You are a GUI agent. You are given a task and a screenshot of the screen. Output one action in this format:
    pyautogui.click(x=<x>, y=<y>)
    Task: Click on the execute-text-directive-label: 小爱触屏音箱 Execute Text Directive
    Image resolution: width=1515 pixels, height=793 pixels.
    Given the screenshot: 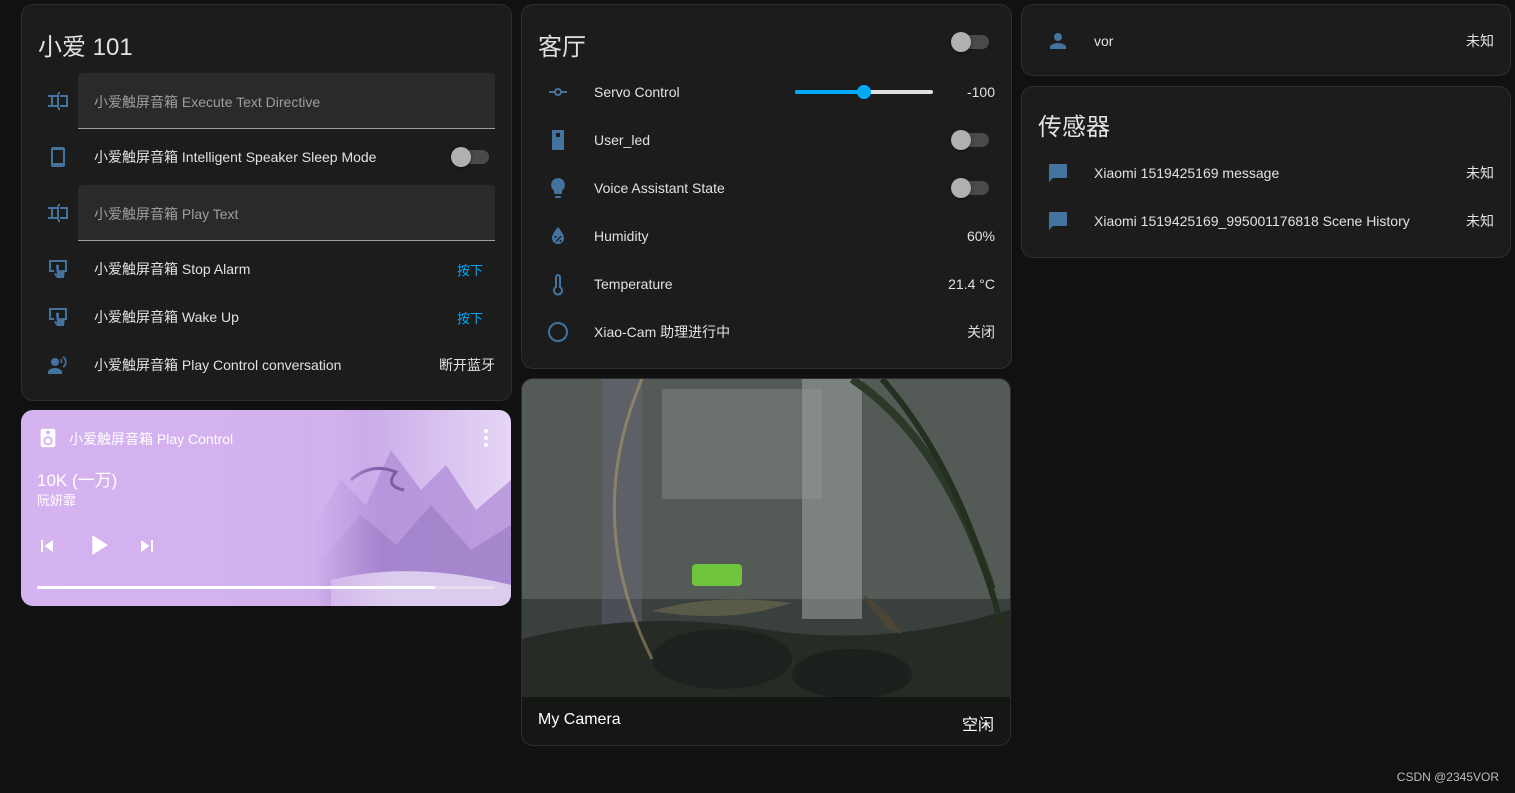 What is the action you would take?
    pyautogui.click(x=207, y=102)
    